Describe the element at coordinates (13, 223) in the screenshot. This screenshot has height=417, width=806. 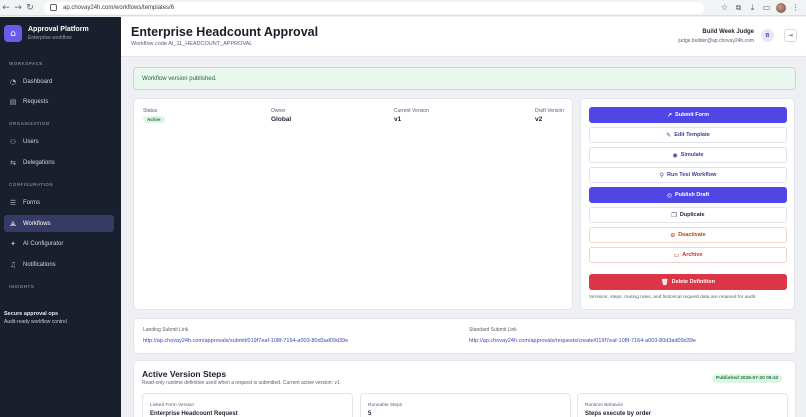
I see `workflow-icon: ⟁` at that location.